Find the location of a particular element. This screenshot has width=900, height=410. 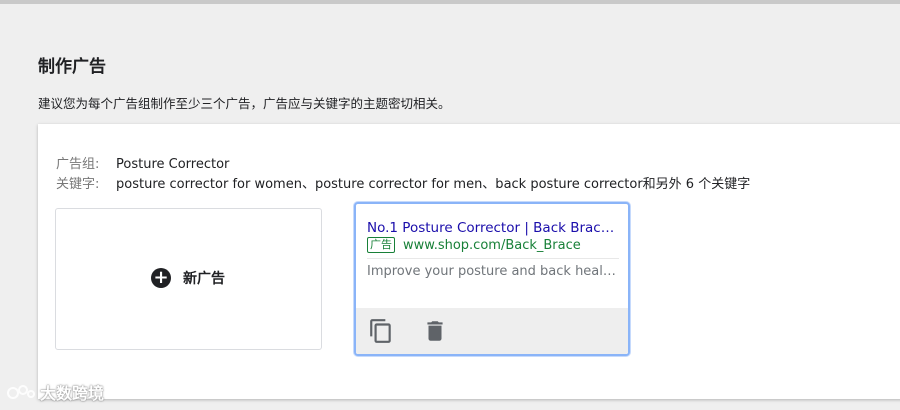

delete-button is located at coordinates (435, 331).